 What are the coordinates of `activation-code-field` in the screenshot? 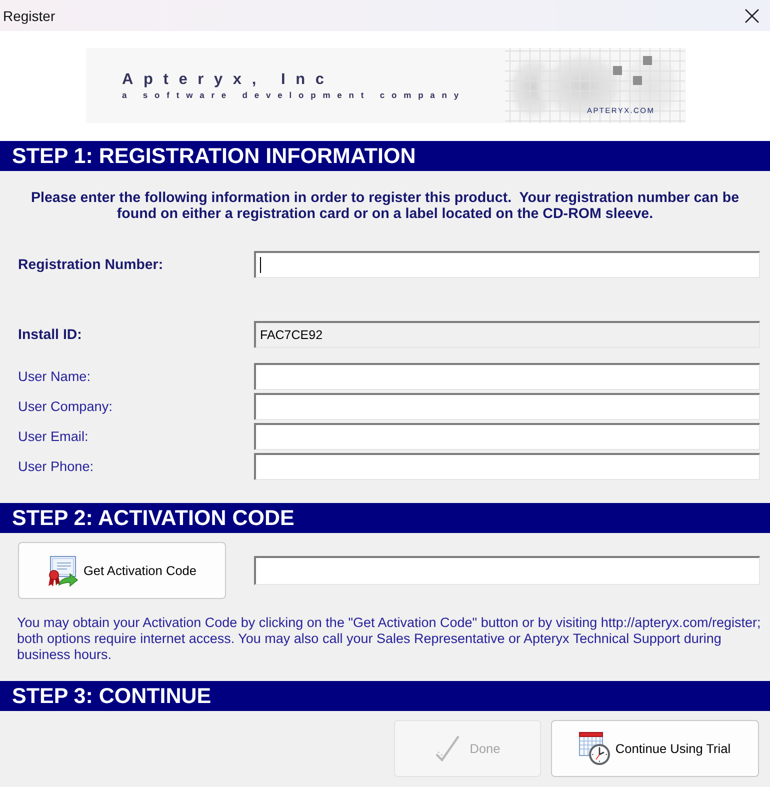 It's located at (507, 570).